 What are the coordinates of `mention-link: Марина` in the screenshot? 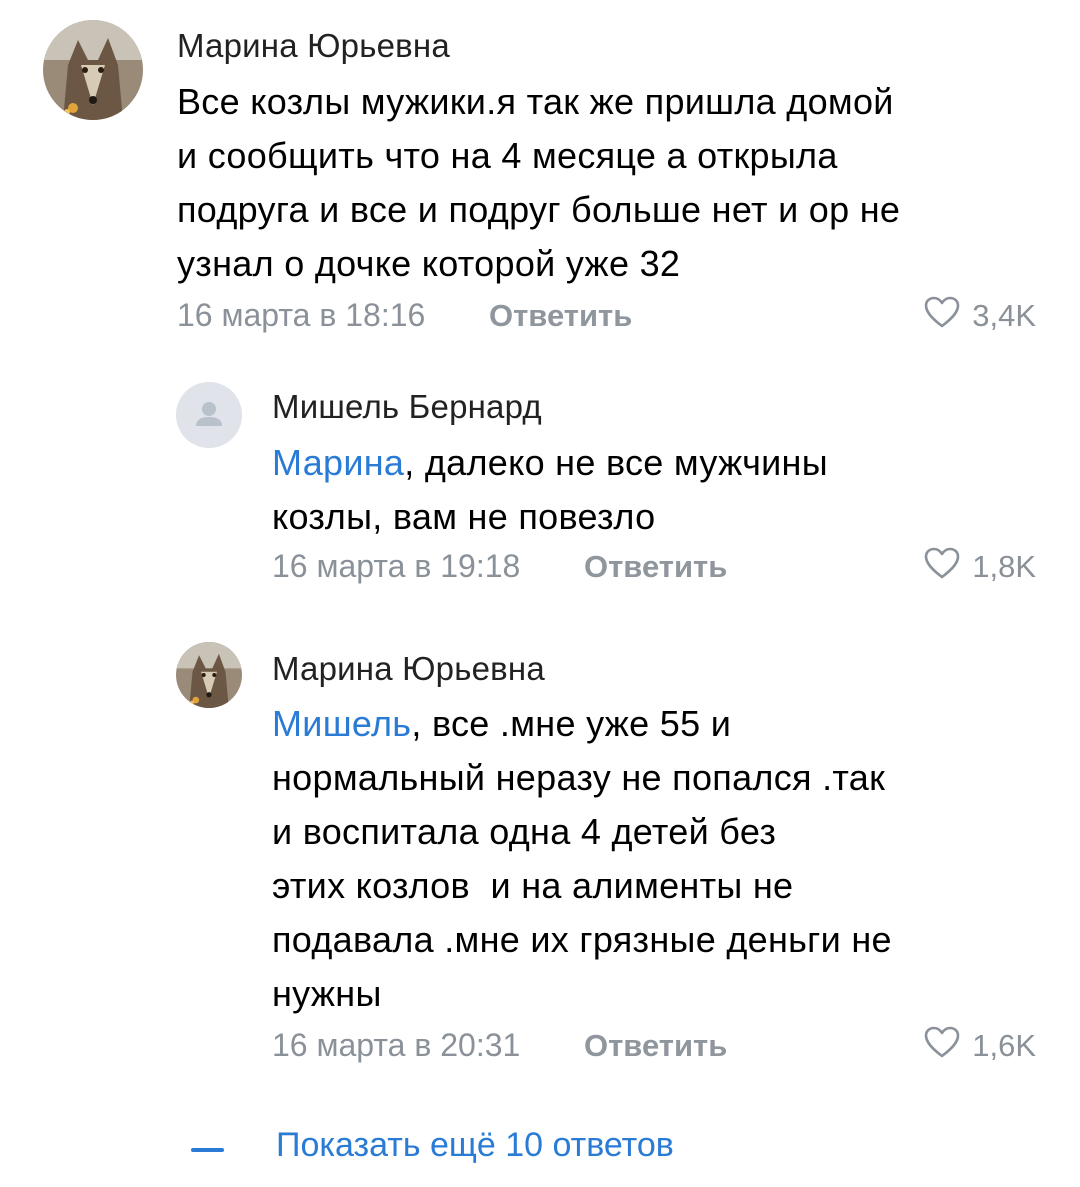 It's located at (338, 462).